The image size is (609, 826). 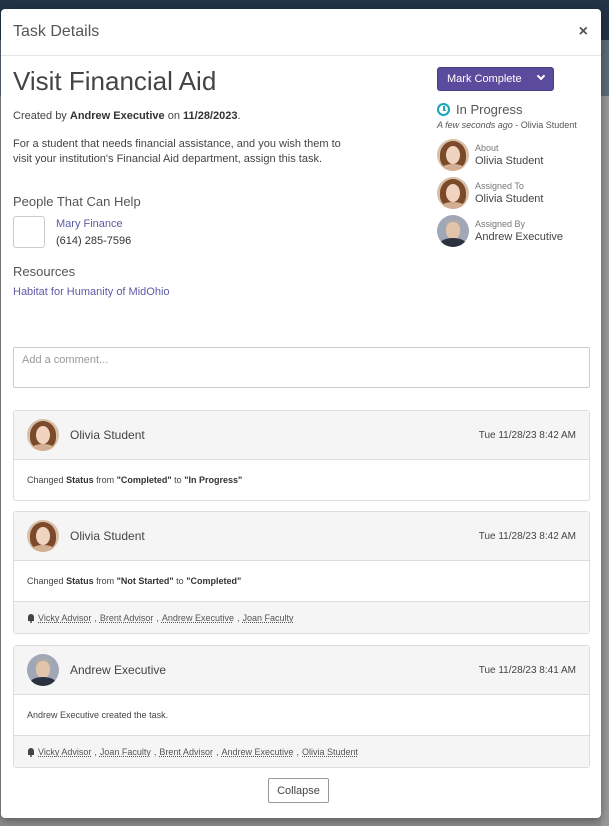 What do you see at coordinates (29, 232) in the screenshot?
I see `helper-avatar` at bounding box center [29, 232].